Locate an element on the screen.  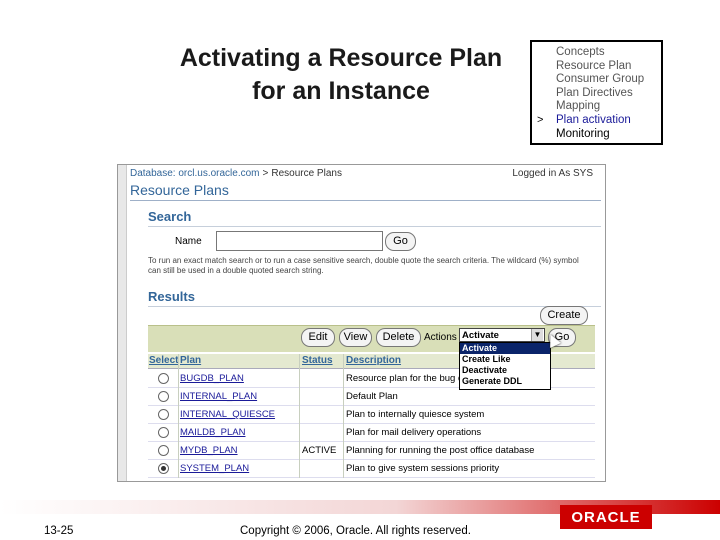
delete-button: Delete is located at coordinates (398, 337).